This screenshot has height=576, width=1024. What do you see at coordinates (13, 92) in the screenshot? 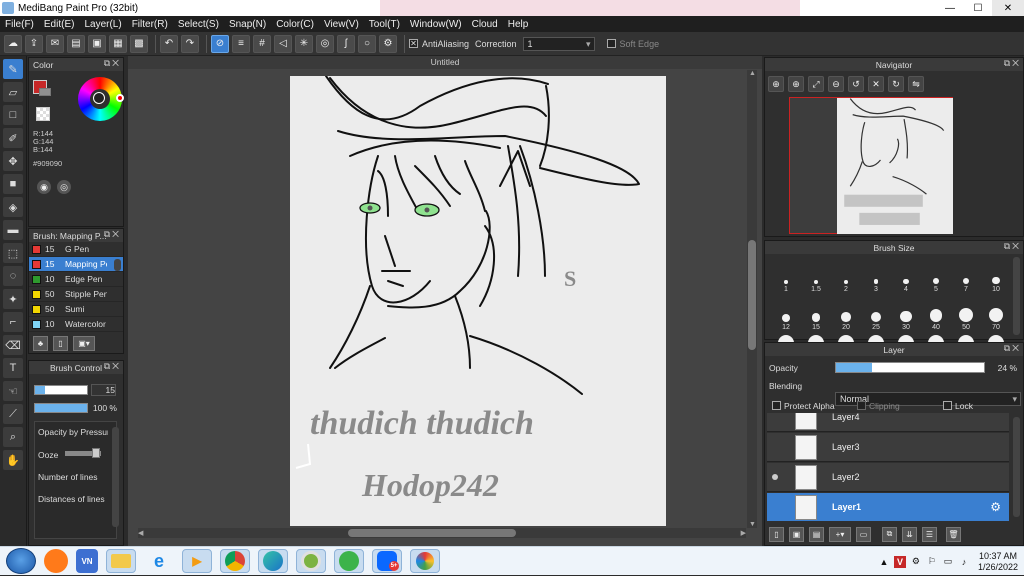
I see `eraser-tool-icon: ▱` at bounding box center [13, 92].